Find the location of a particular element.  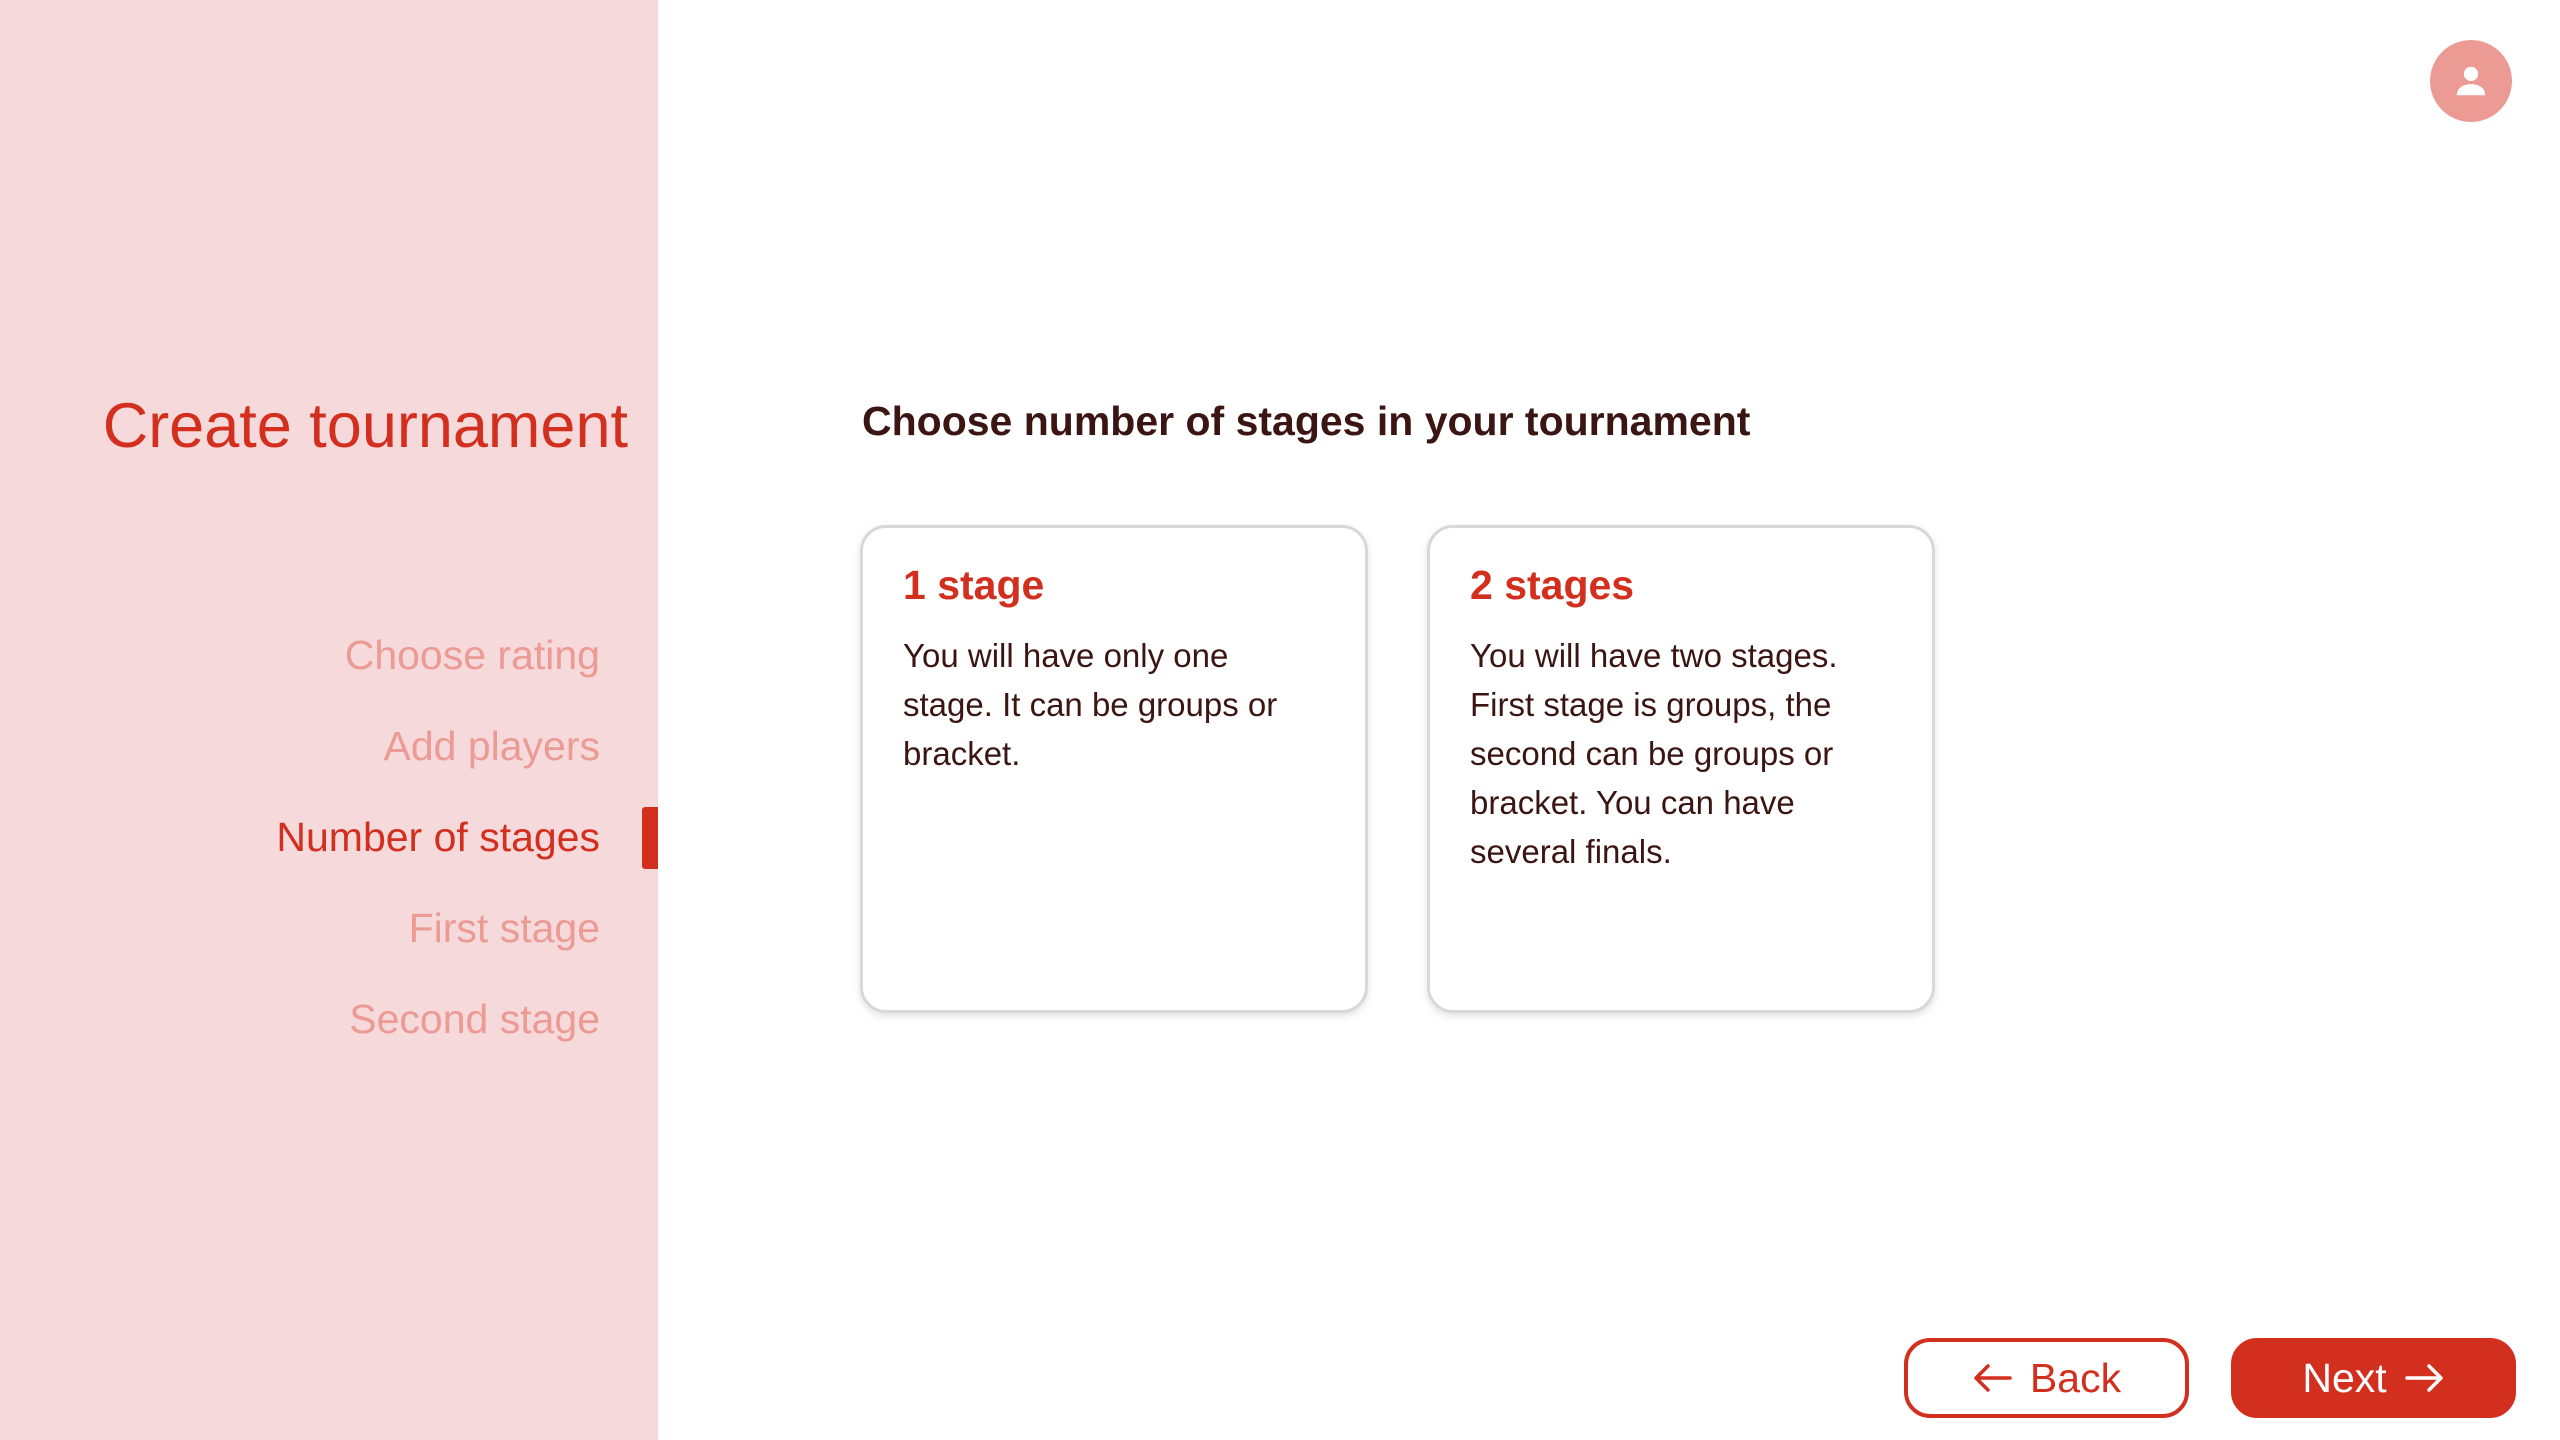

step-label: First stage is located at coordinates (504, 928).